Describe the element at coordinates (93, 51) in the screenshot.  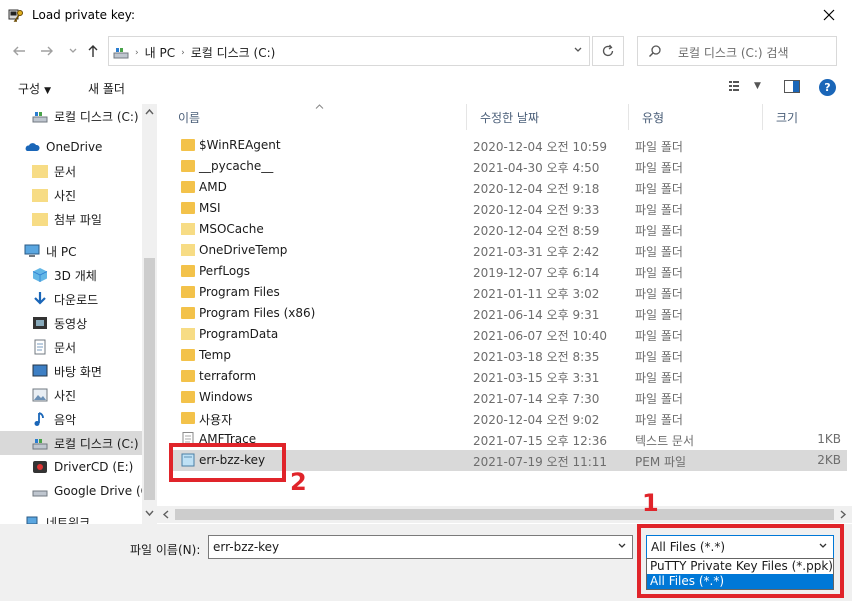
I see `up-button` at that location.